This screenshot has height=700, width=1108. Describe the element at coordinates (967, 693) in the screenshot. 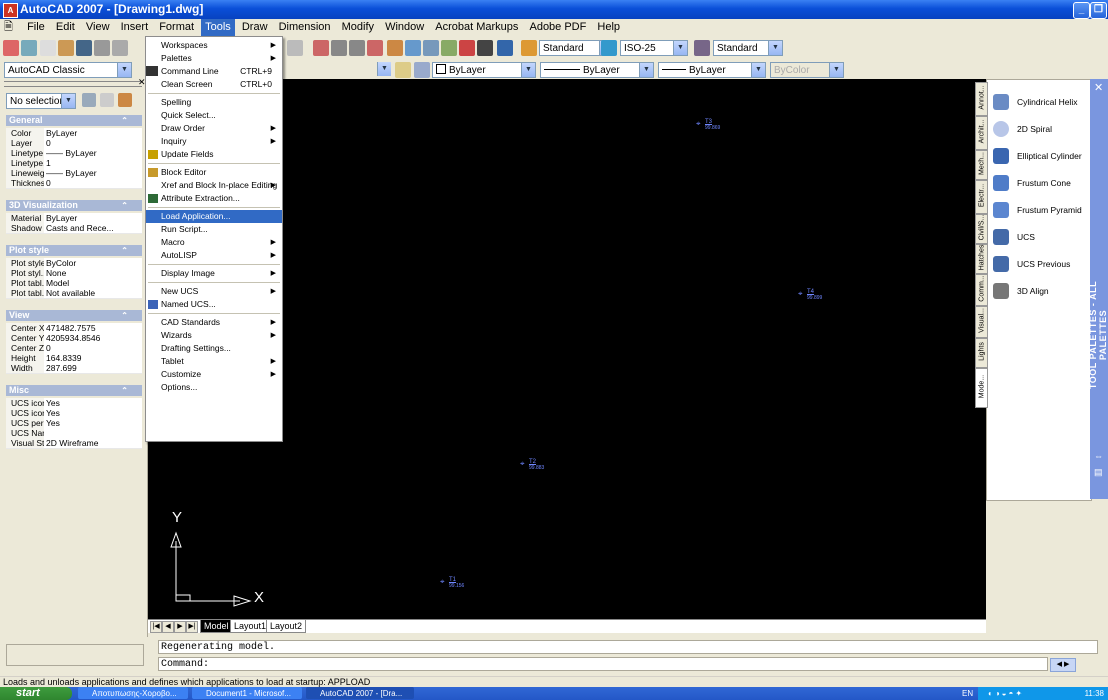

I see `language-indicator: EN` at that location.